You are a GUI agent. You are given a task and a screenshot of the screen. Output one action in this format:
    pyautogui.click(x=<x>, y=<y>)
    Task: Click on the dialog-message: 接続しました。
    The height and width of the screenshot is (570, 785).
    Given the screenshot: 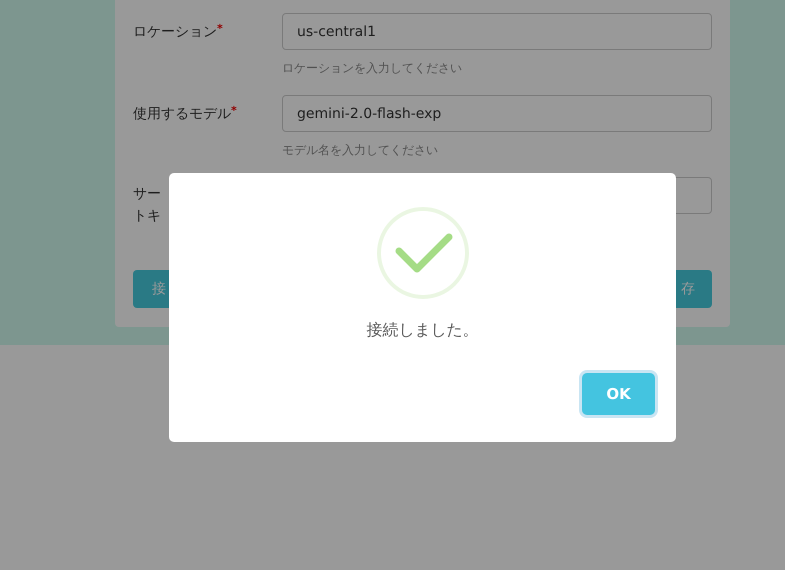 What is the action you would take?
    pyautogui.click(x=422, y=330)
    